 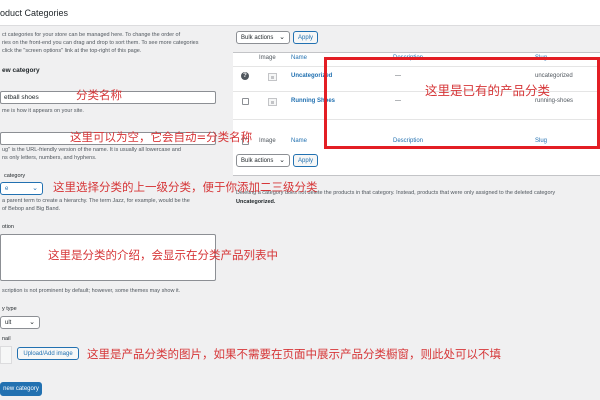 I want to click on annotation-parent: 这里选择分类的上一级分类，便于你添加二三级分类, so click(x=185, y=187).